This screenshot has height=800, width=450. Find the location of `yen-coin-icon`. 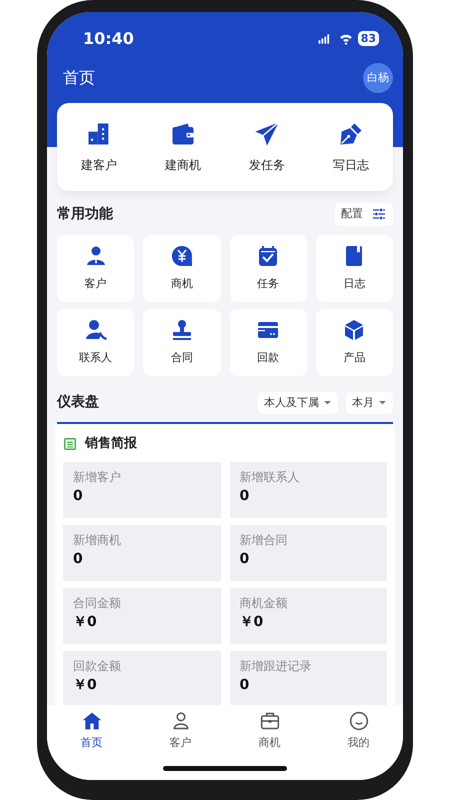

yen-coin-icon is located at coordinates (182, 256).